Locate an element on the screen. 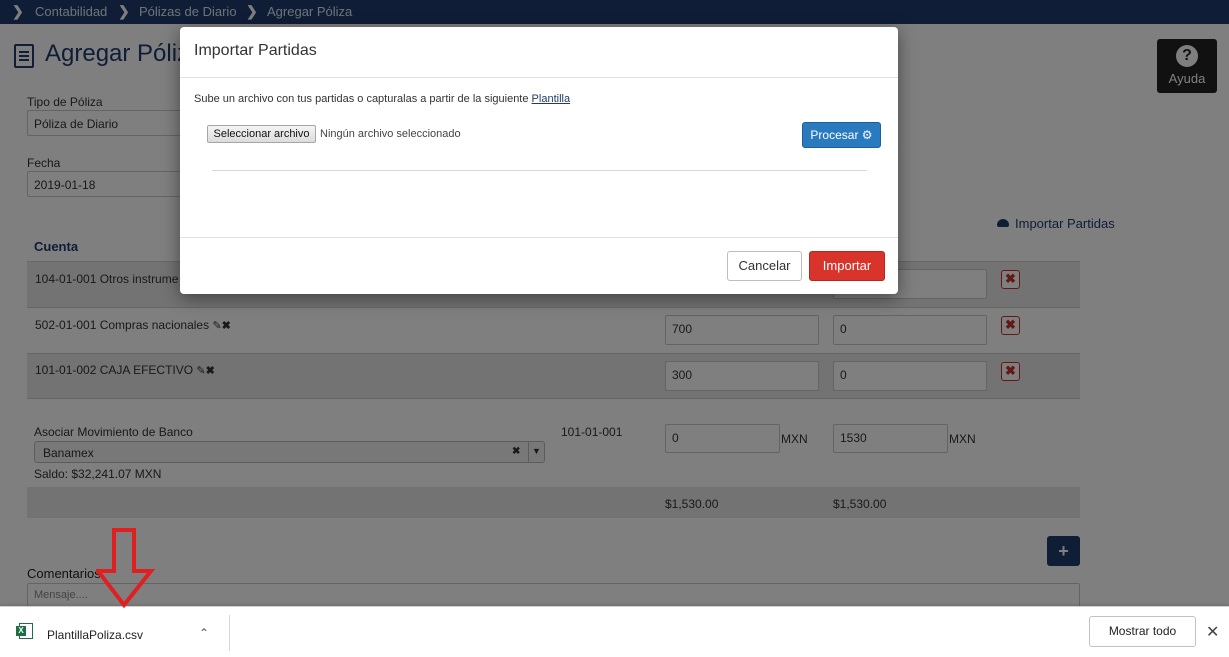 The height and width of the screenshot is (657, 1229). cancelar-button: Cancelar is located at coordinates (764, 266).